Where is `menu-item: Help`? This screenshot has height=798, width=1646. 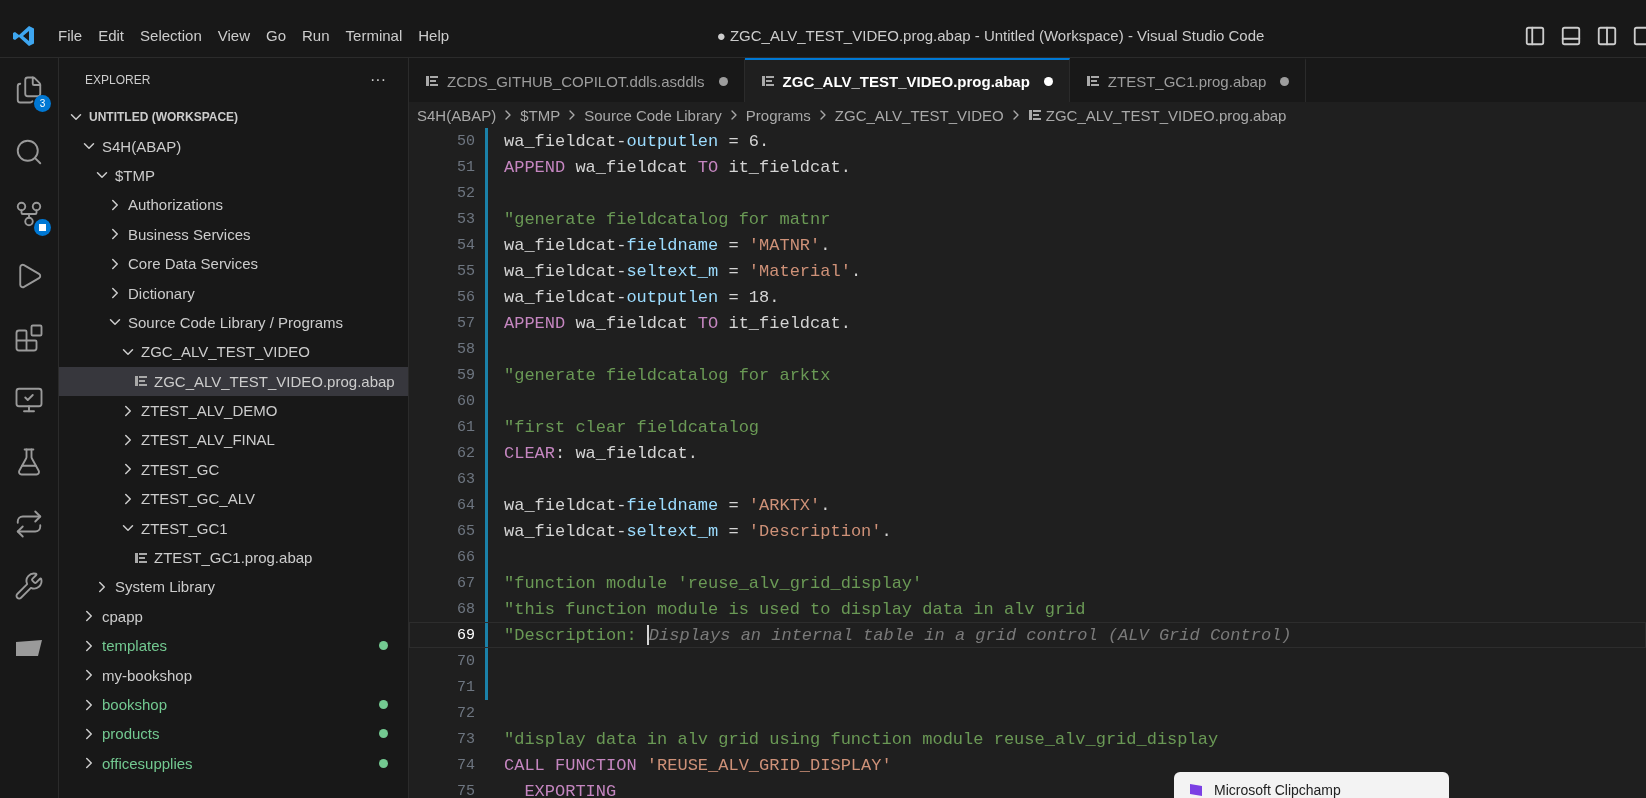 menu-item: Help is located at coordinates (434, 35).